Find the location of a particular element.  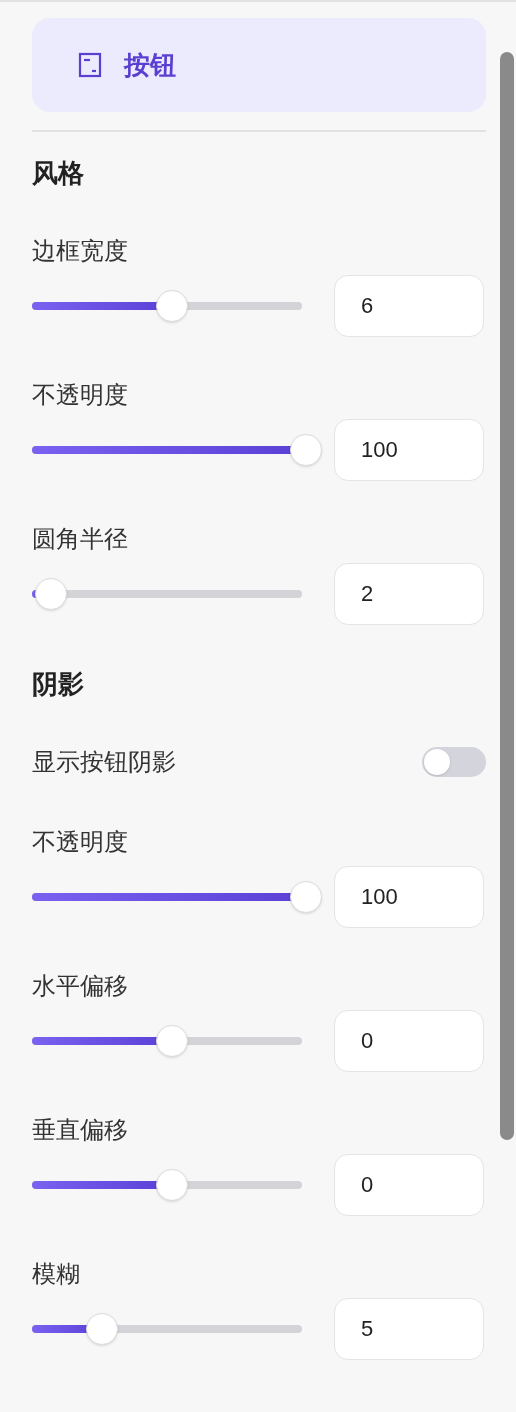

number-field: 6 is located at coordinates (409, 306).